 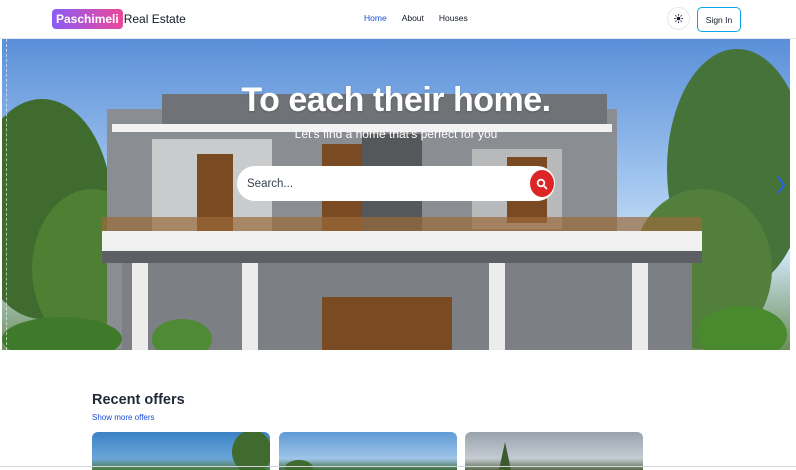 I want to click on brand-logo: Paschimeli Real Estate, so click(x=119, y=19).